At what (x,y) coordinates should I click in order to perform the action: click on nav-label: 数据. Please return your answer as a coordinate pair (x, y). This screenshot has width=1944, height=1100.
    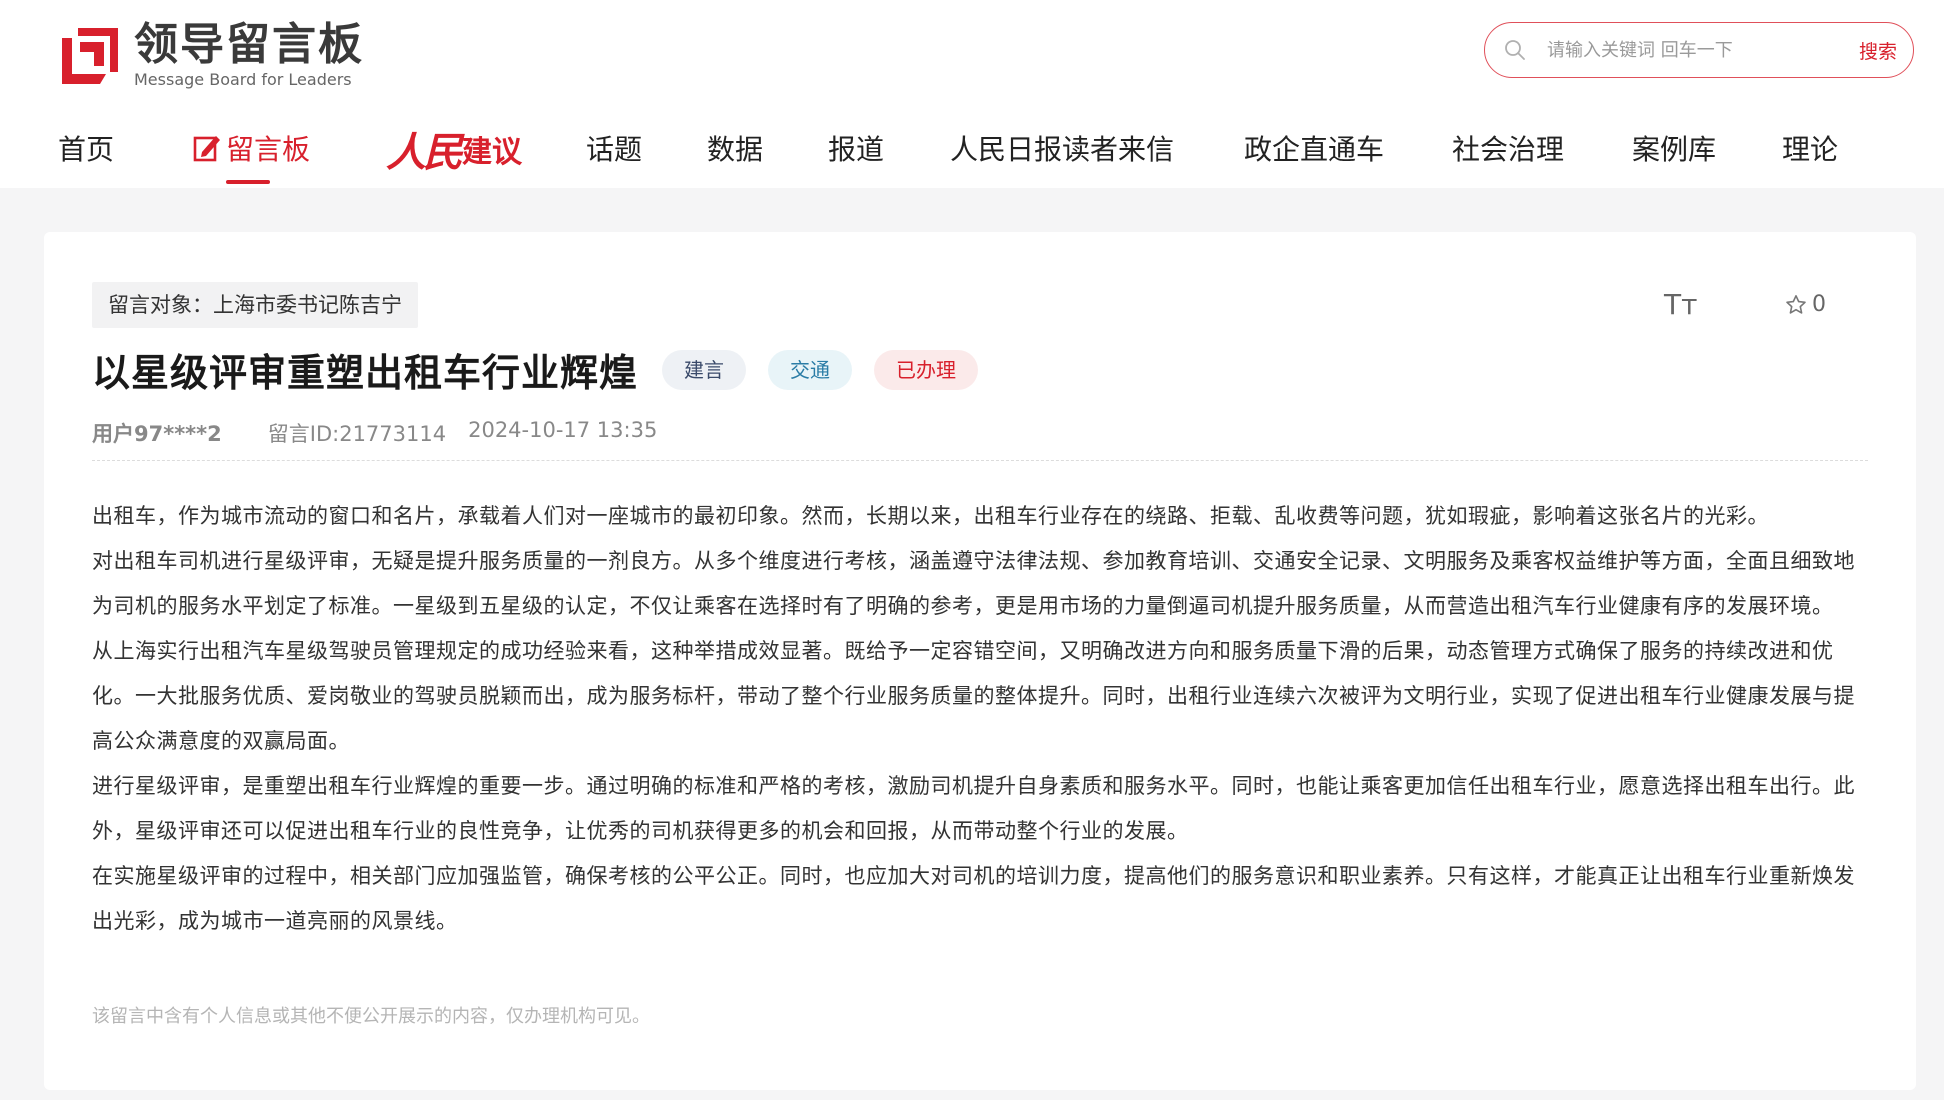
    Looking at the image, I should click on (735, 149).